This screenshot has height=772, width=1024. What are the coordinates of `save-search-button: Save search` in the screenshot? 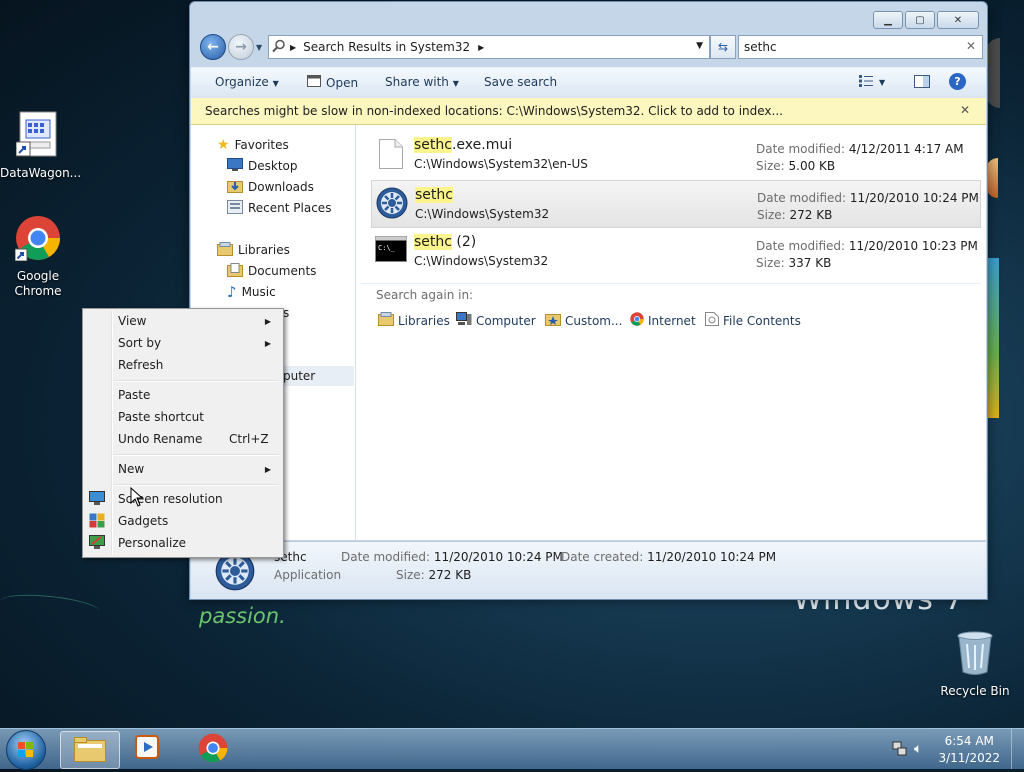 It's located at (520, 82).